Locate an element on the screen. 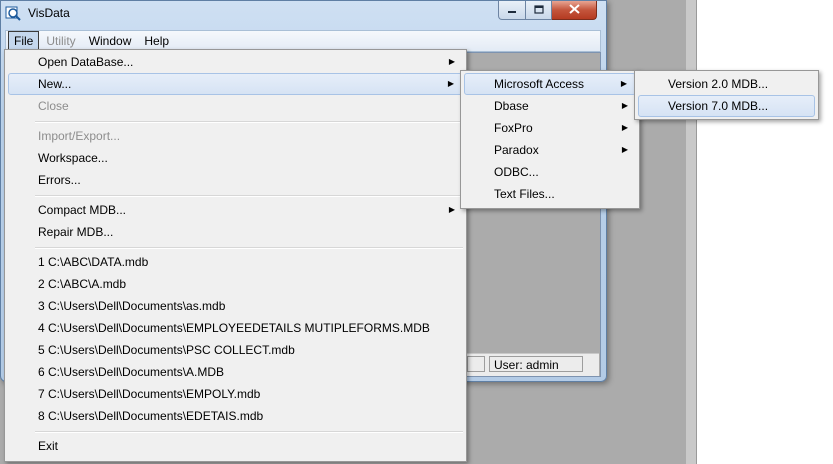 The width and height of the screenshot is (833, 464). menu-item-open-database: Open DataBase... ▶ is located at coordinates (235, 62).